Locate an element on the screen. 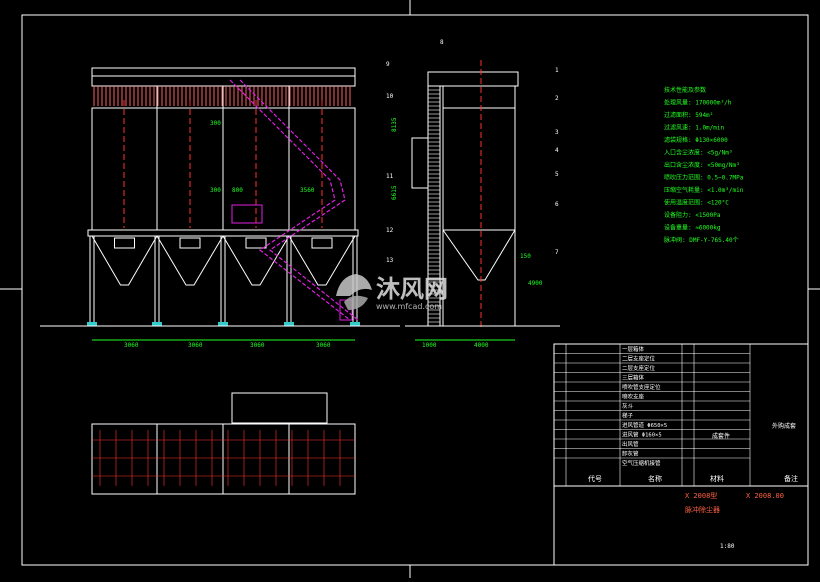 The width and height of the screenshot is (820, 582). plan-view is located at coordinates (223, 443).